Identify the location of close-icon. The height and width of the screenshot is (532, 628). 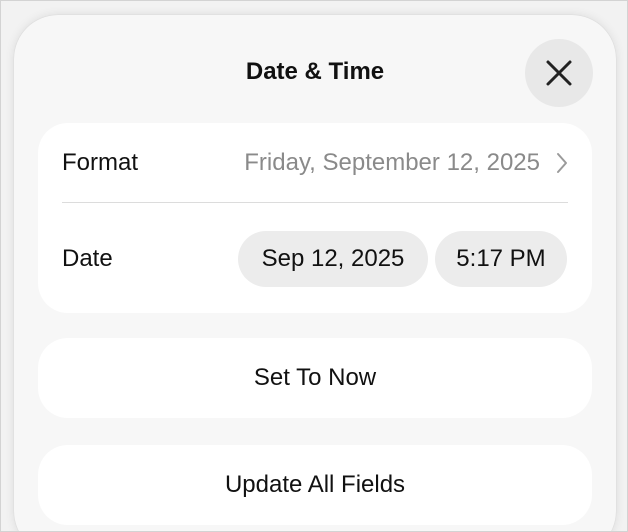
(559, 73).